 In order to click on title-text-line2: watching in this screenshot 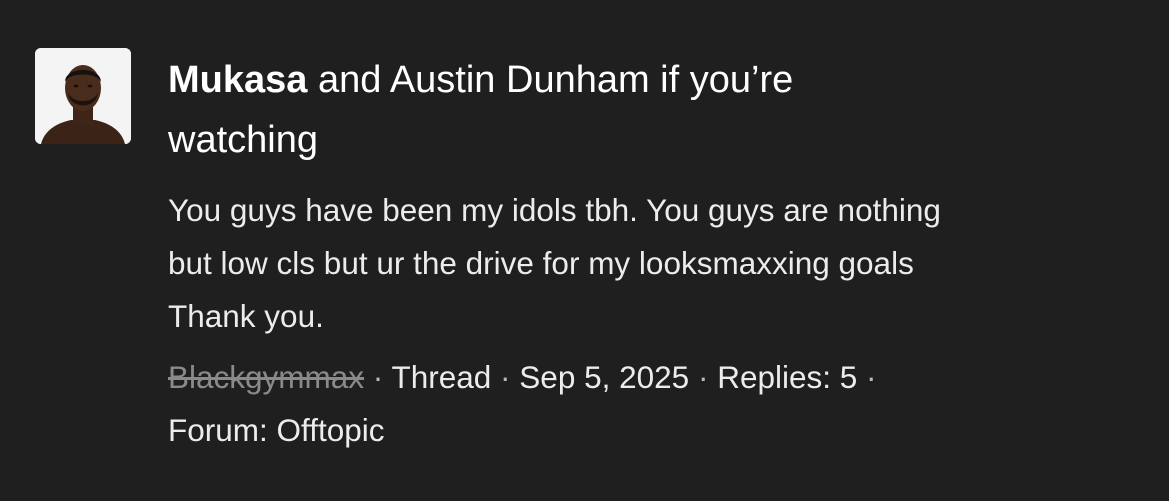, I will do `click(243, 140)`.